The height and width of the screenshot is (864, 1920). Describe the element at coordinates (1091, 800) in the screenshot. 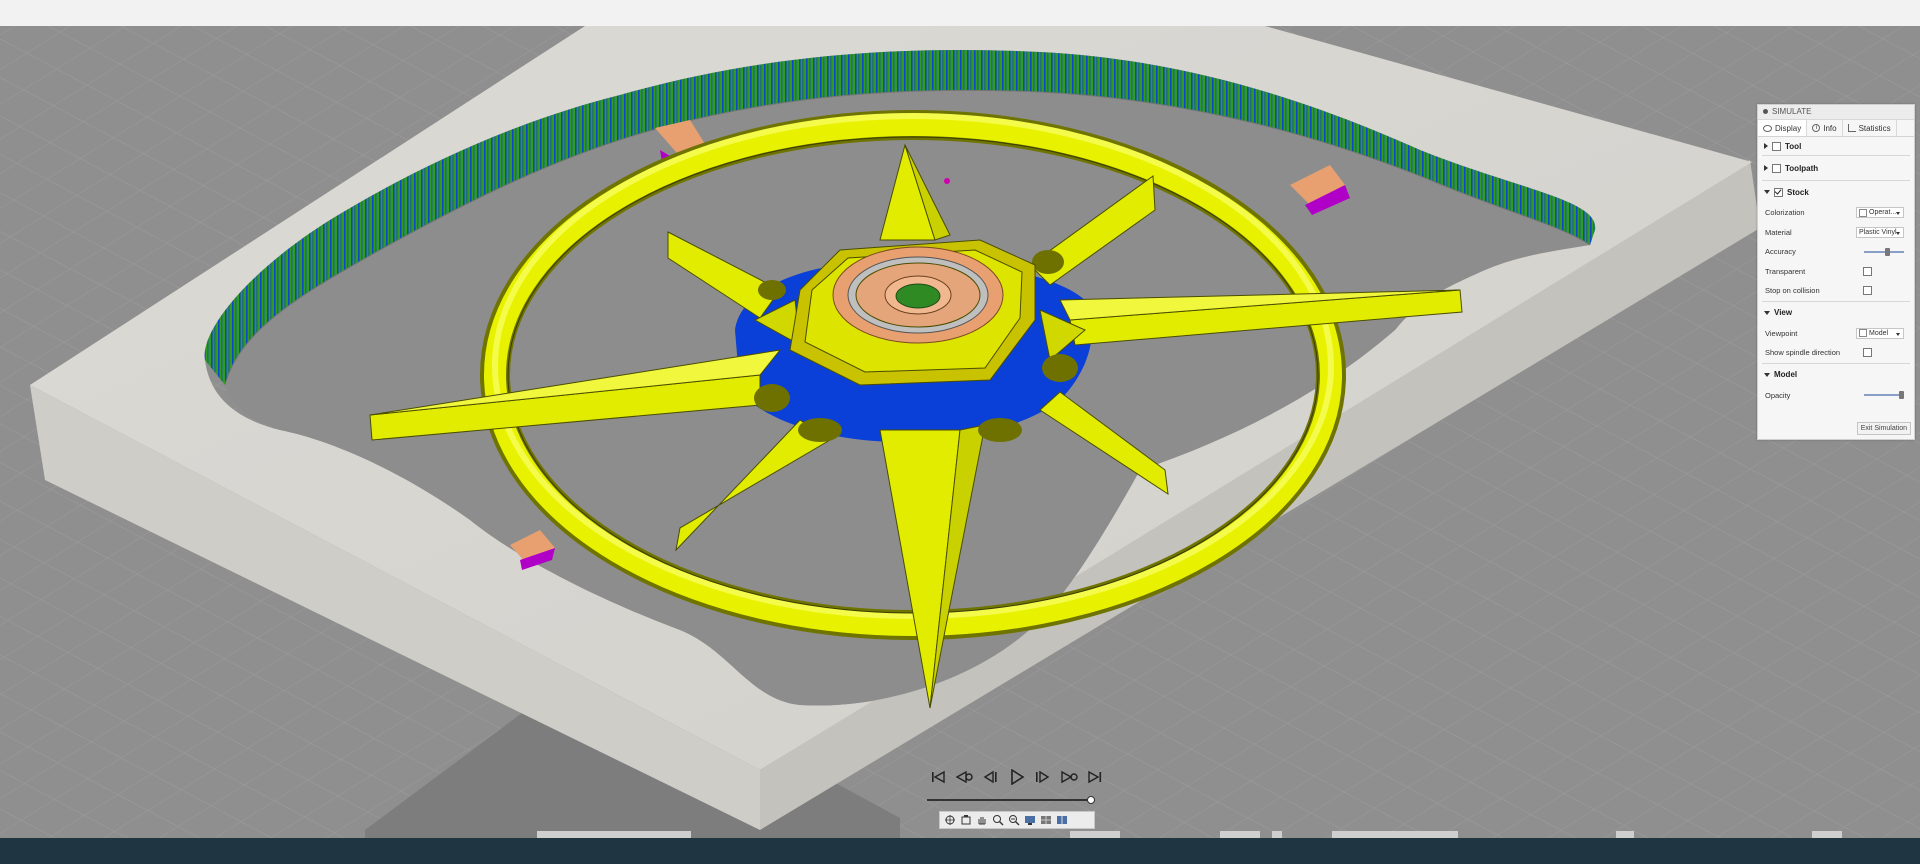

I see `scrubber-thumb` at that location.